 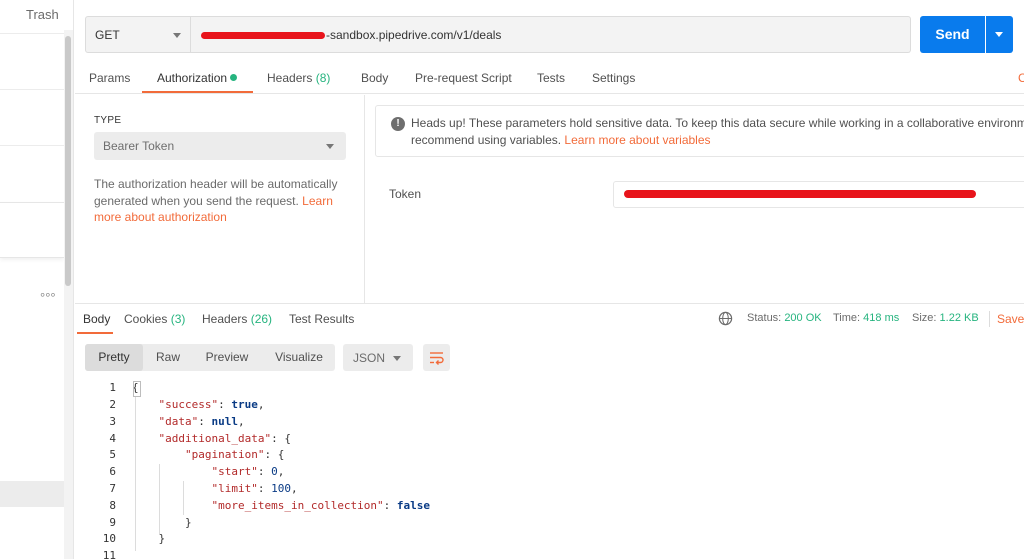 I want to click on warning-icon: !, so click(x=398, y=124).